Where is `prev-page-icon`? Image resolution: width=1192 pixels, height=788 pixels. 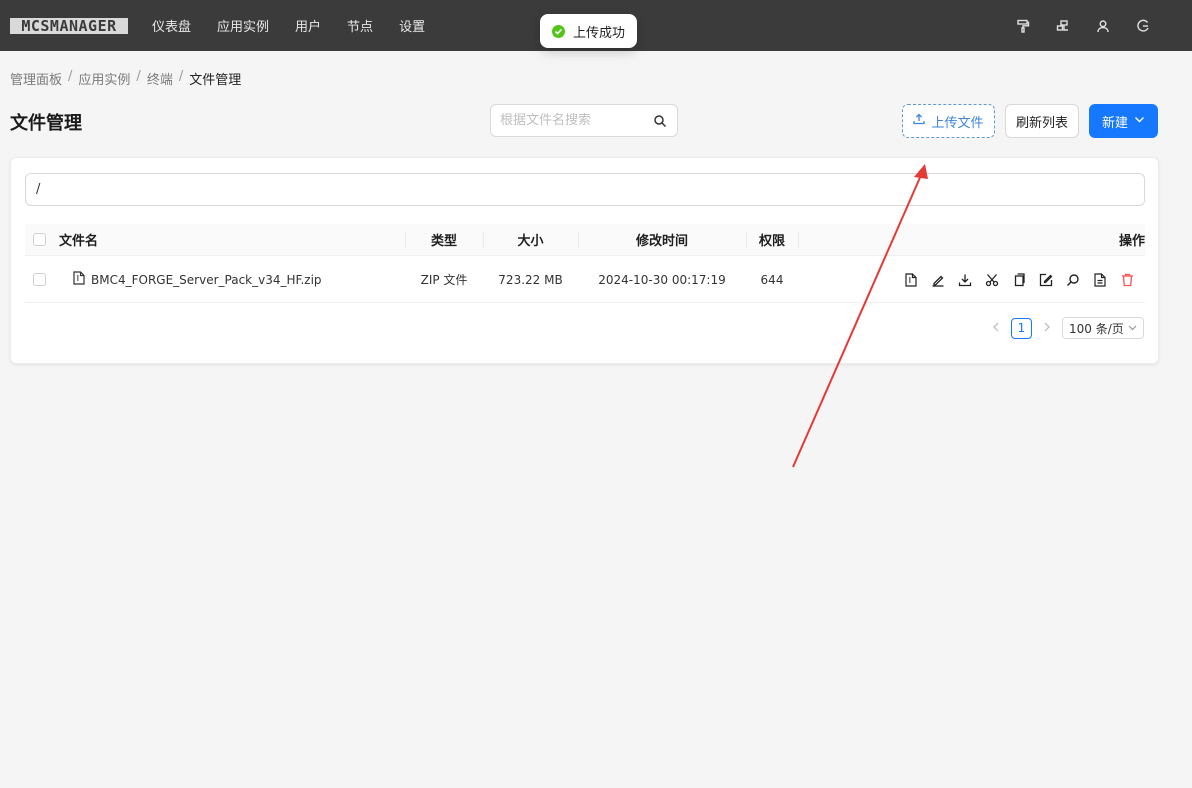 prev-page-icon is located at coordinates (996, 328).